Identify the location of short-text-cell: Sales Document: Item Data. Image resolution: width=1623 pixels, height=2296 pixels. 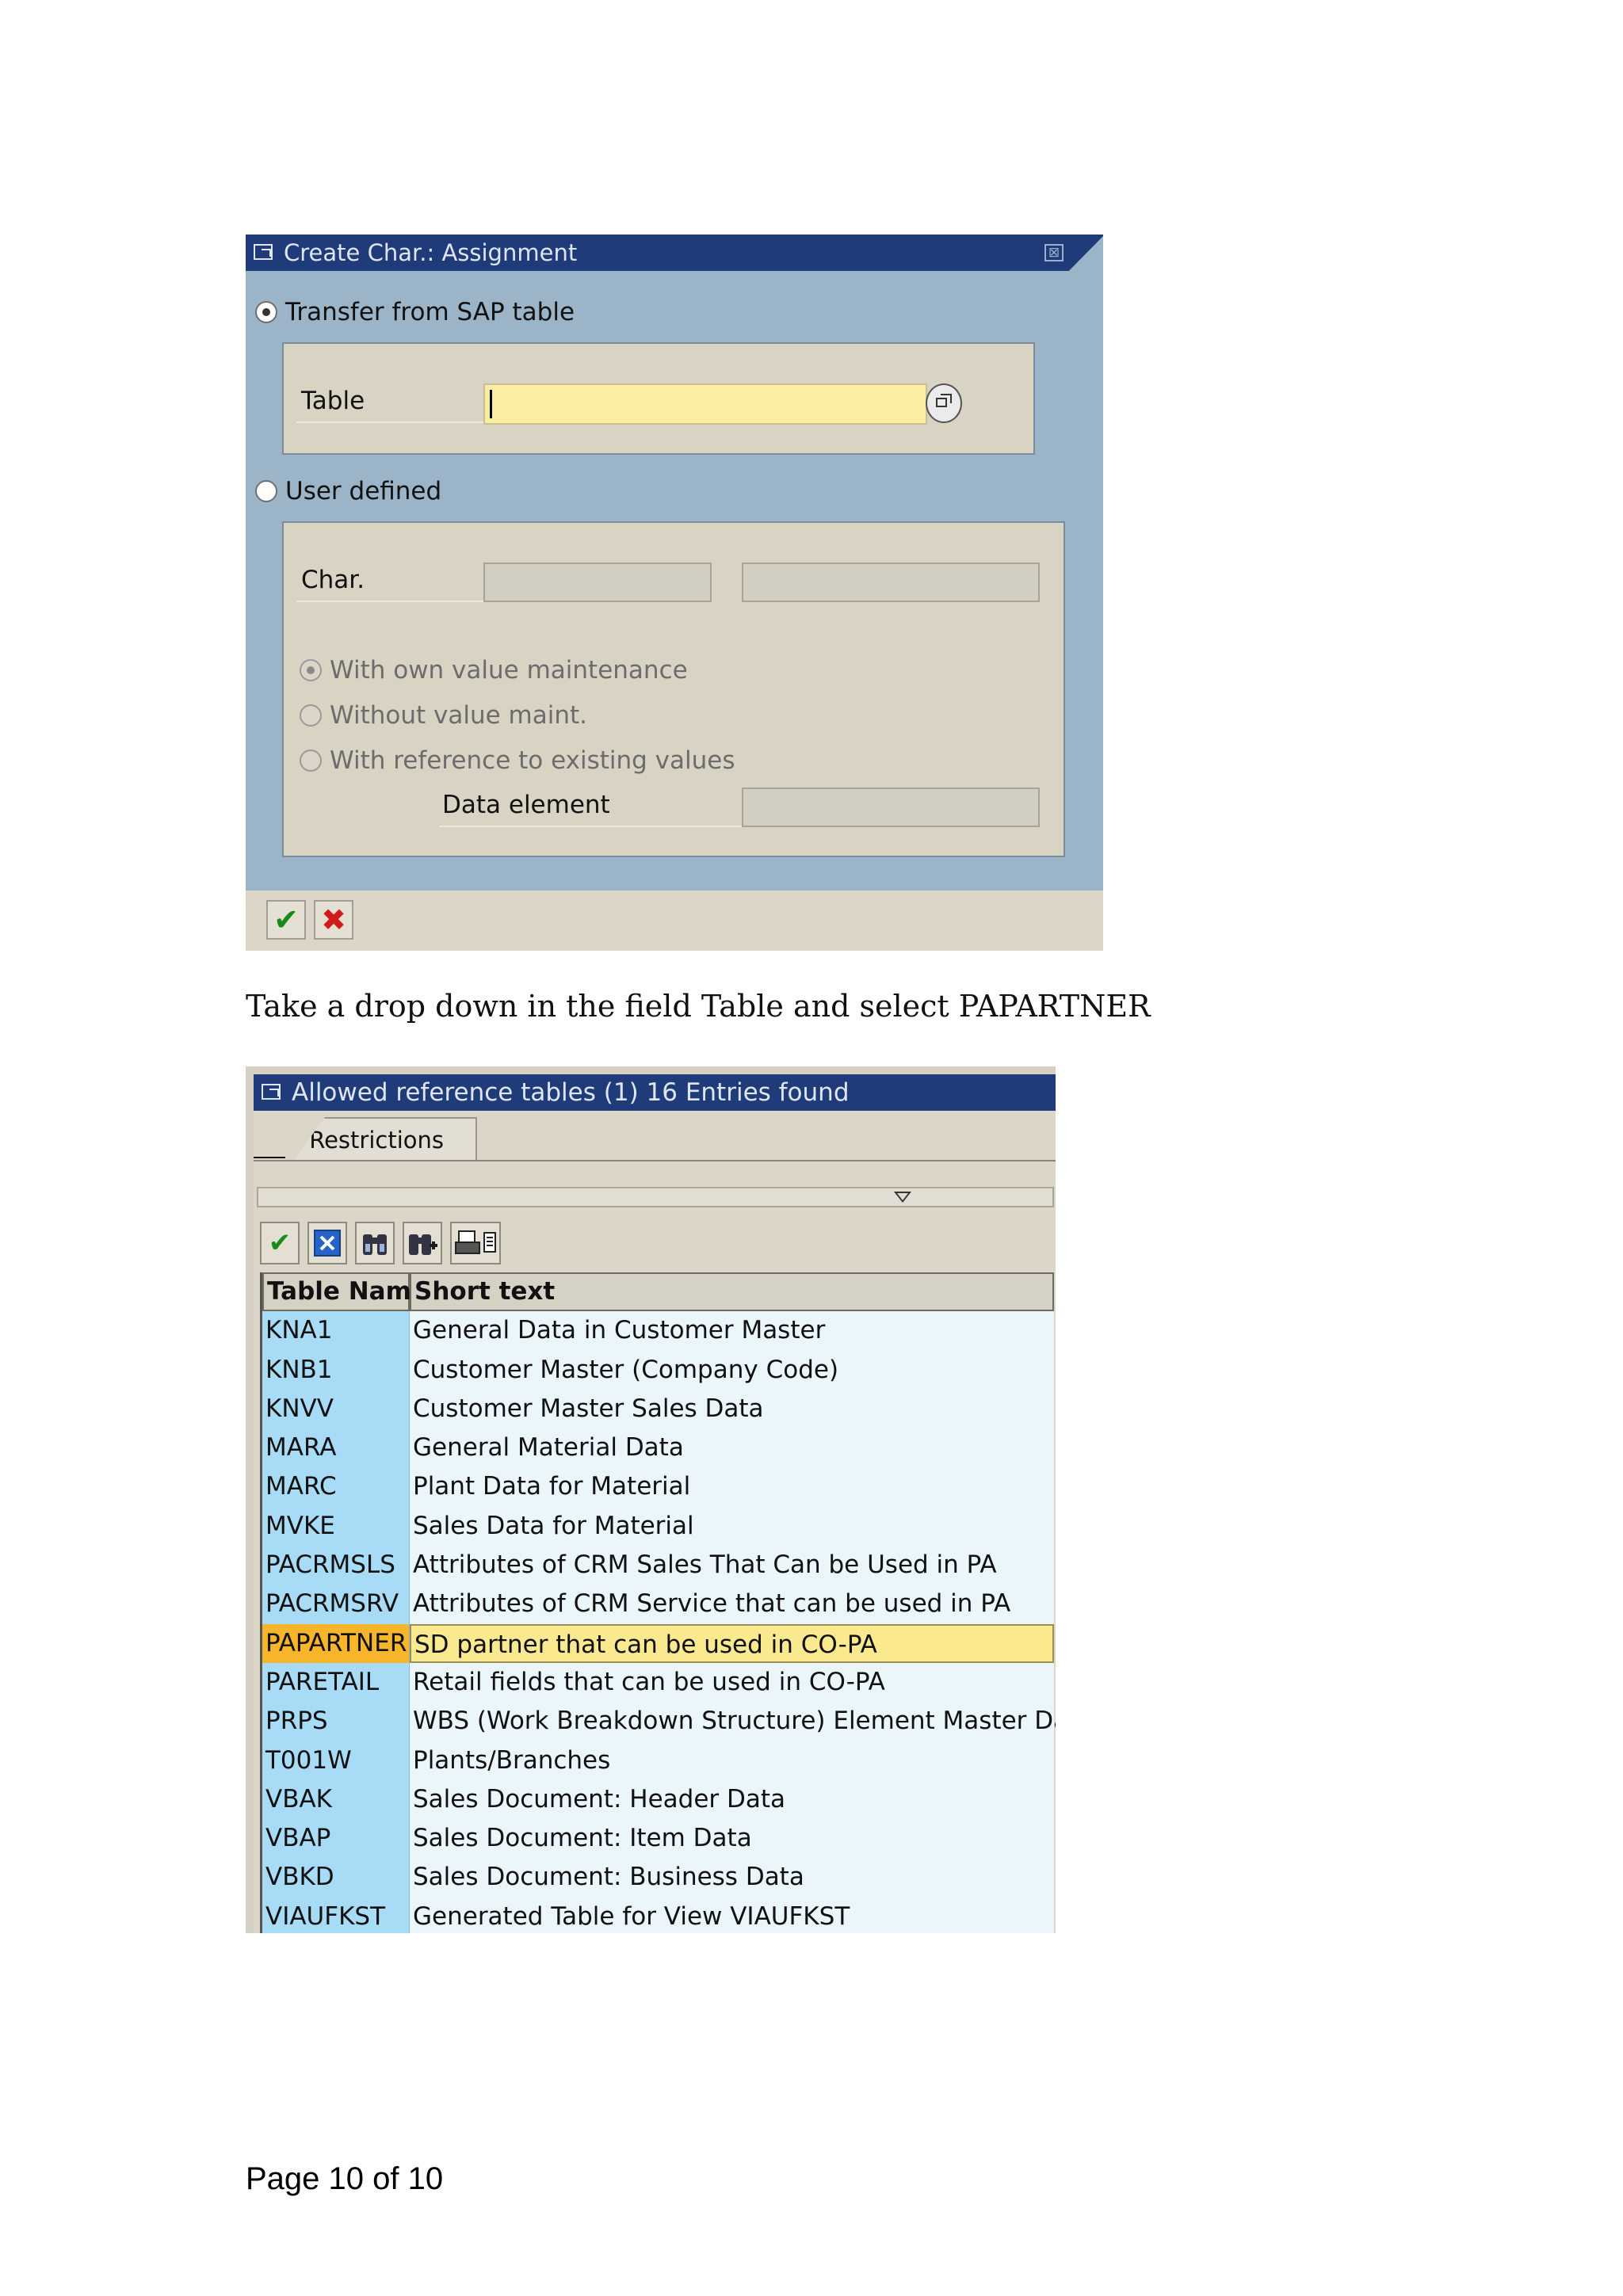
(732, 1839).